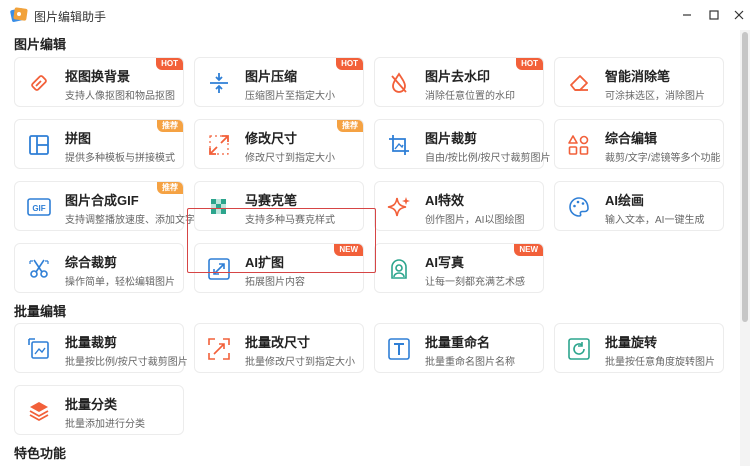 This screenshot has height=466, width=750. I want to click on card-combo-crop: 综合裁剪 操作简单，轻松编辑图片, so click(99, 268).